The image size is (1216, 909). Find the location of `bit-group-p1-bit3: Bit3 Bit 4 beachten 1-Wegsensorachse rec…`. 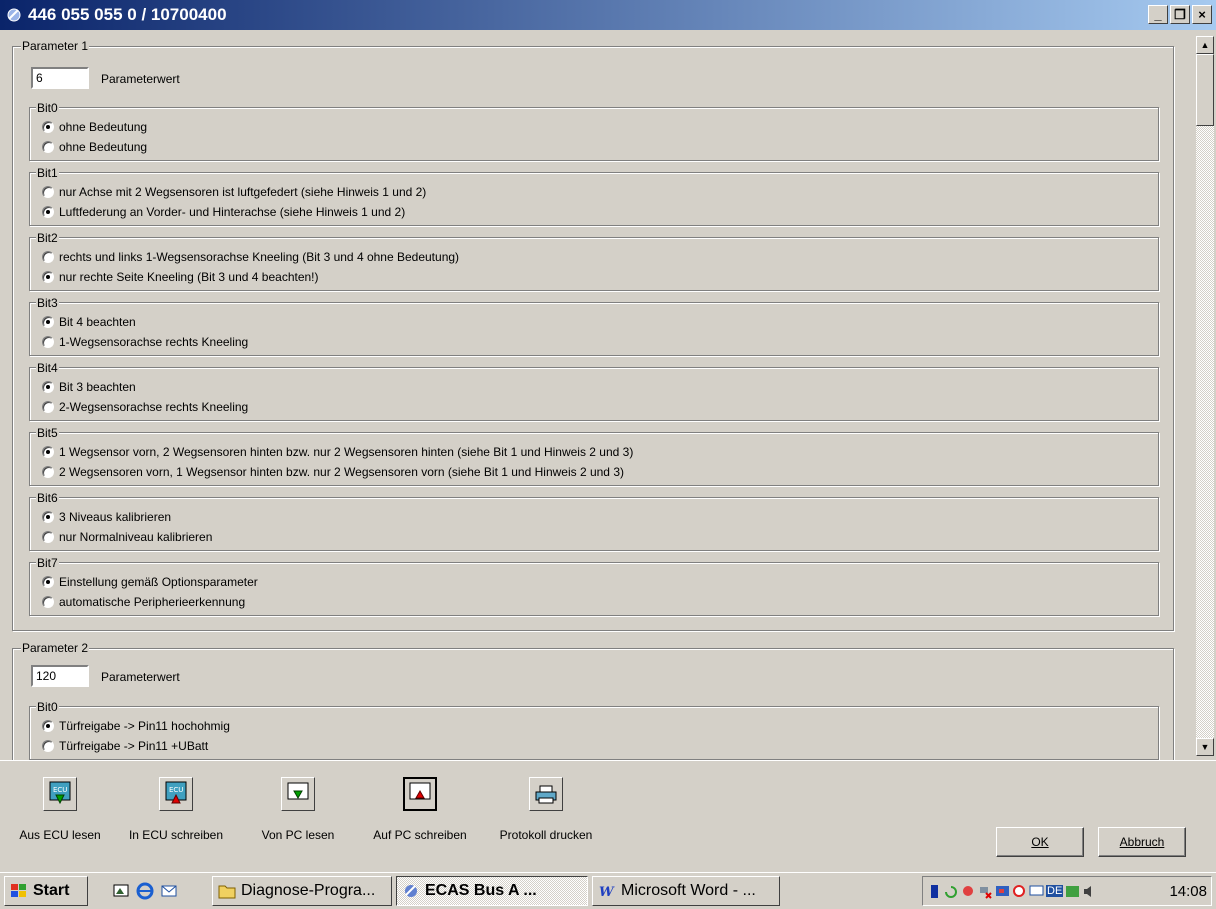

bit-group-p1-bit3: Bit3 Bit 4 beachten 1-Wegsensorachse rec… is located at coordinates (594, 326).